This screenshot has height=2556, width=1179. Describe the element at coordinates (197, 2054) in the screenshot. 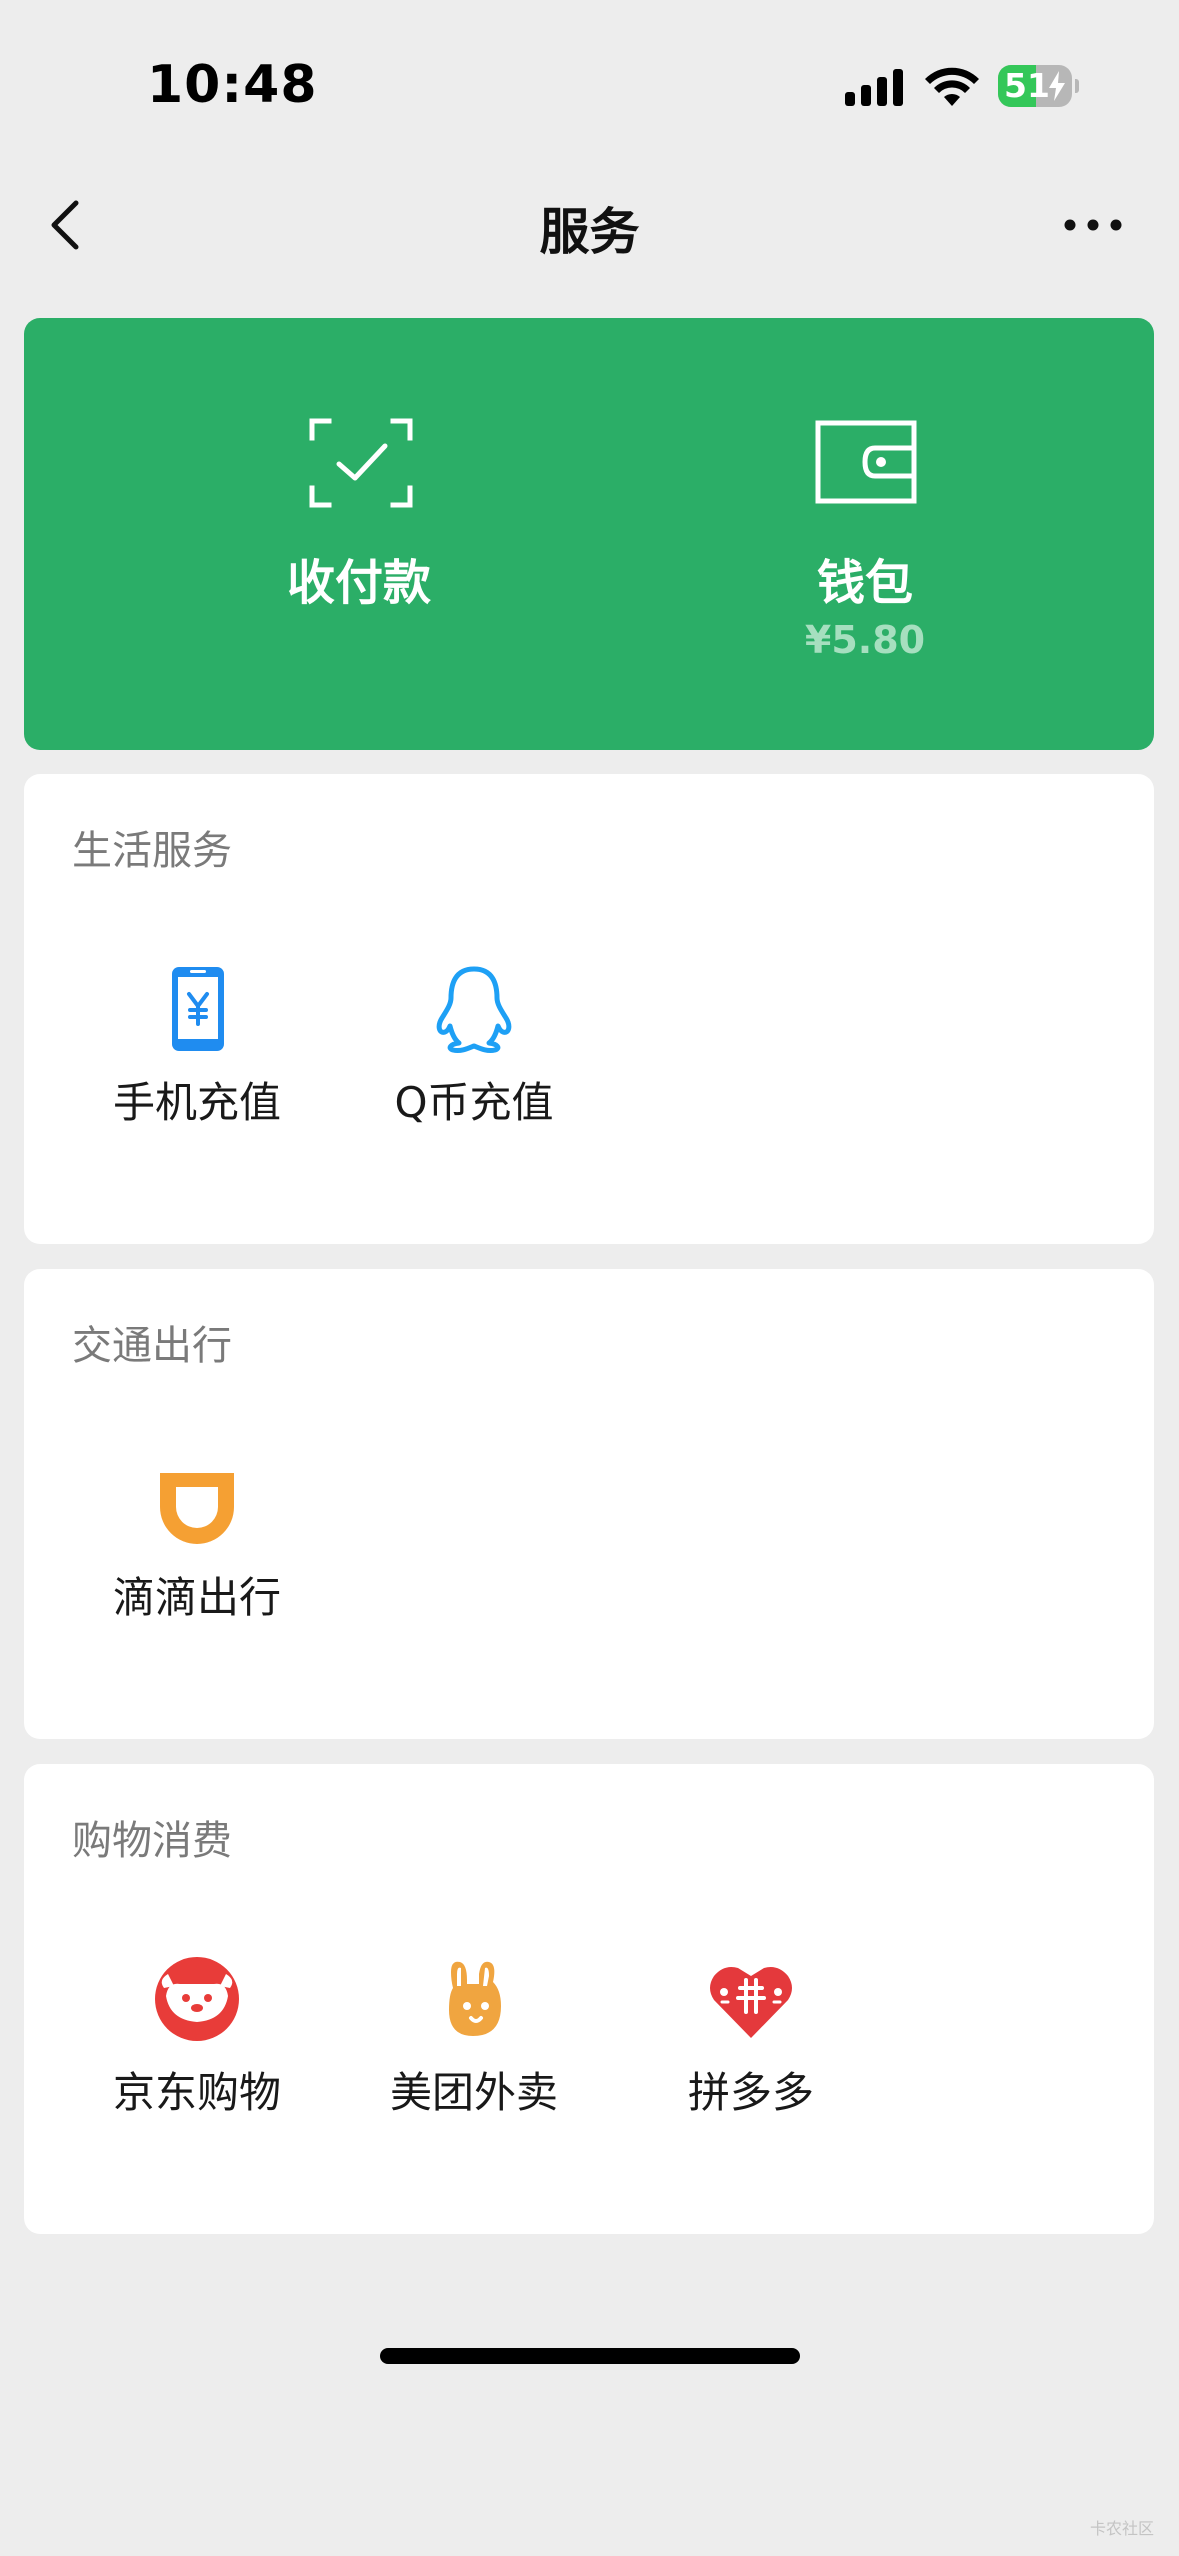

I see `jd-shopping-button: 京东购物` at that location.